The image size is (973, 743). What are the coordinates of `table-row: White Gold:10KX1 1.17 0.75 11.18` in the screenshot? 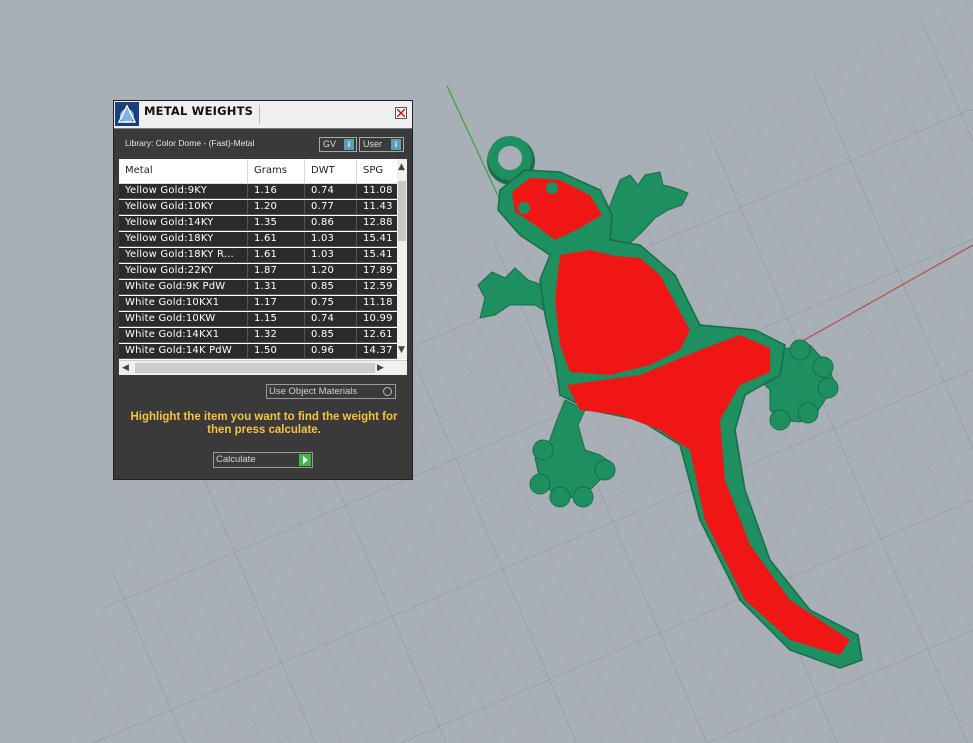 It's located at (258, 303).